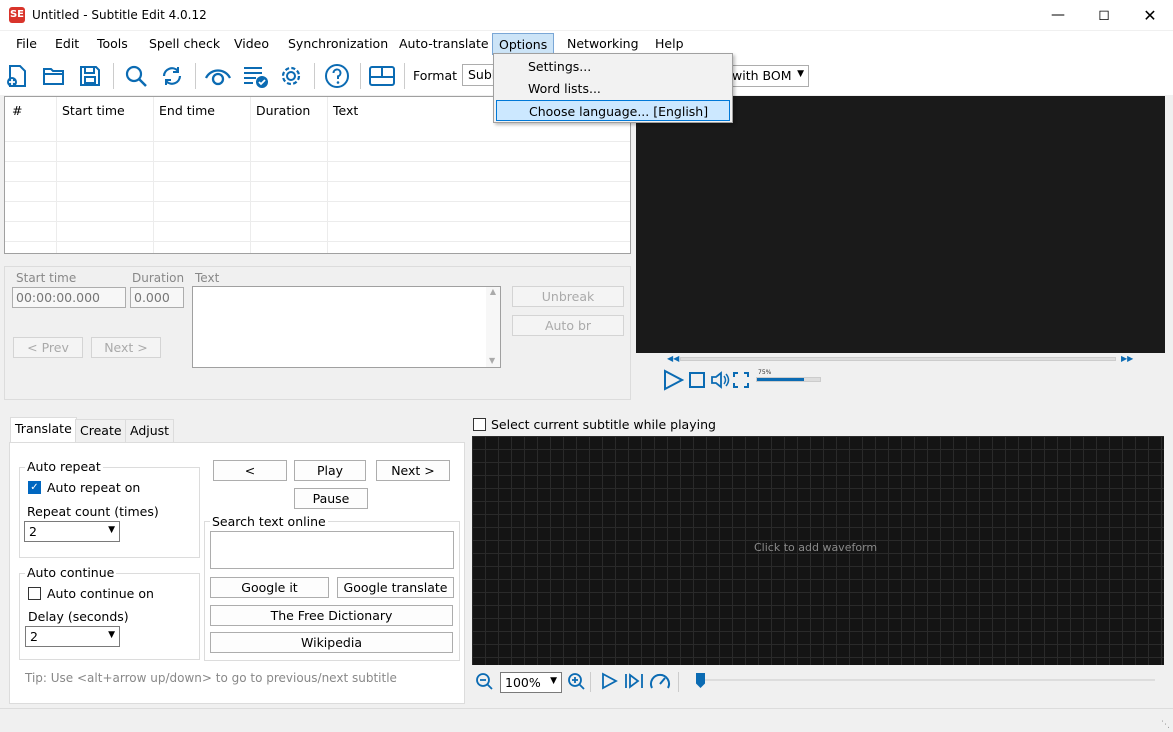 This screenshot has height=732, width=1173. Describe the element at coordinates (34, 593) in the screenshot. I see `auto-continue-checkbox` at that location.